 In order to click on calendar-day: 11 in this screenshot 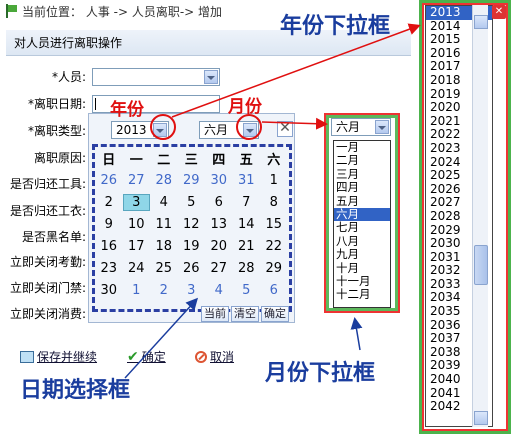, I will do `click(164, 224)`.